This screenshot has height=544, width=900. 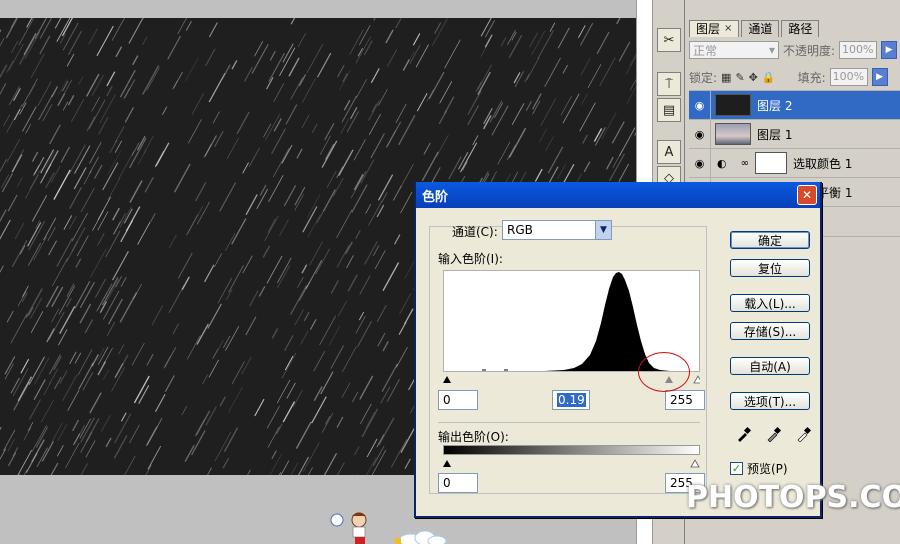 What do you see at coordinates (458, 400) in the screenshot?
I see `input-black-field: 0` at bounding box center [458, 400].